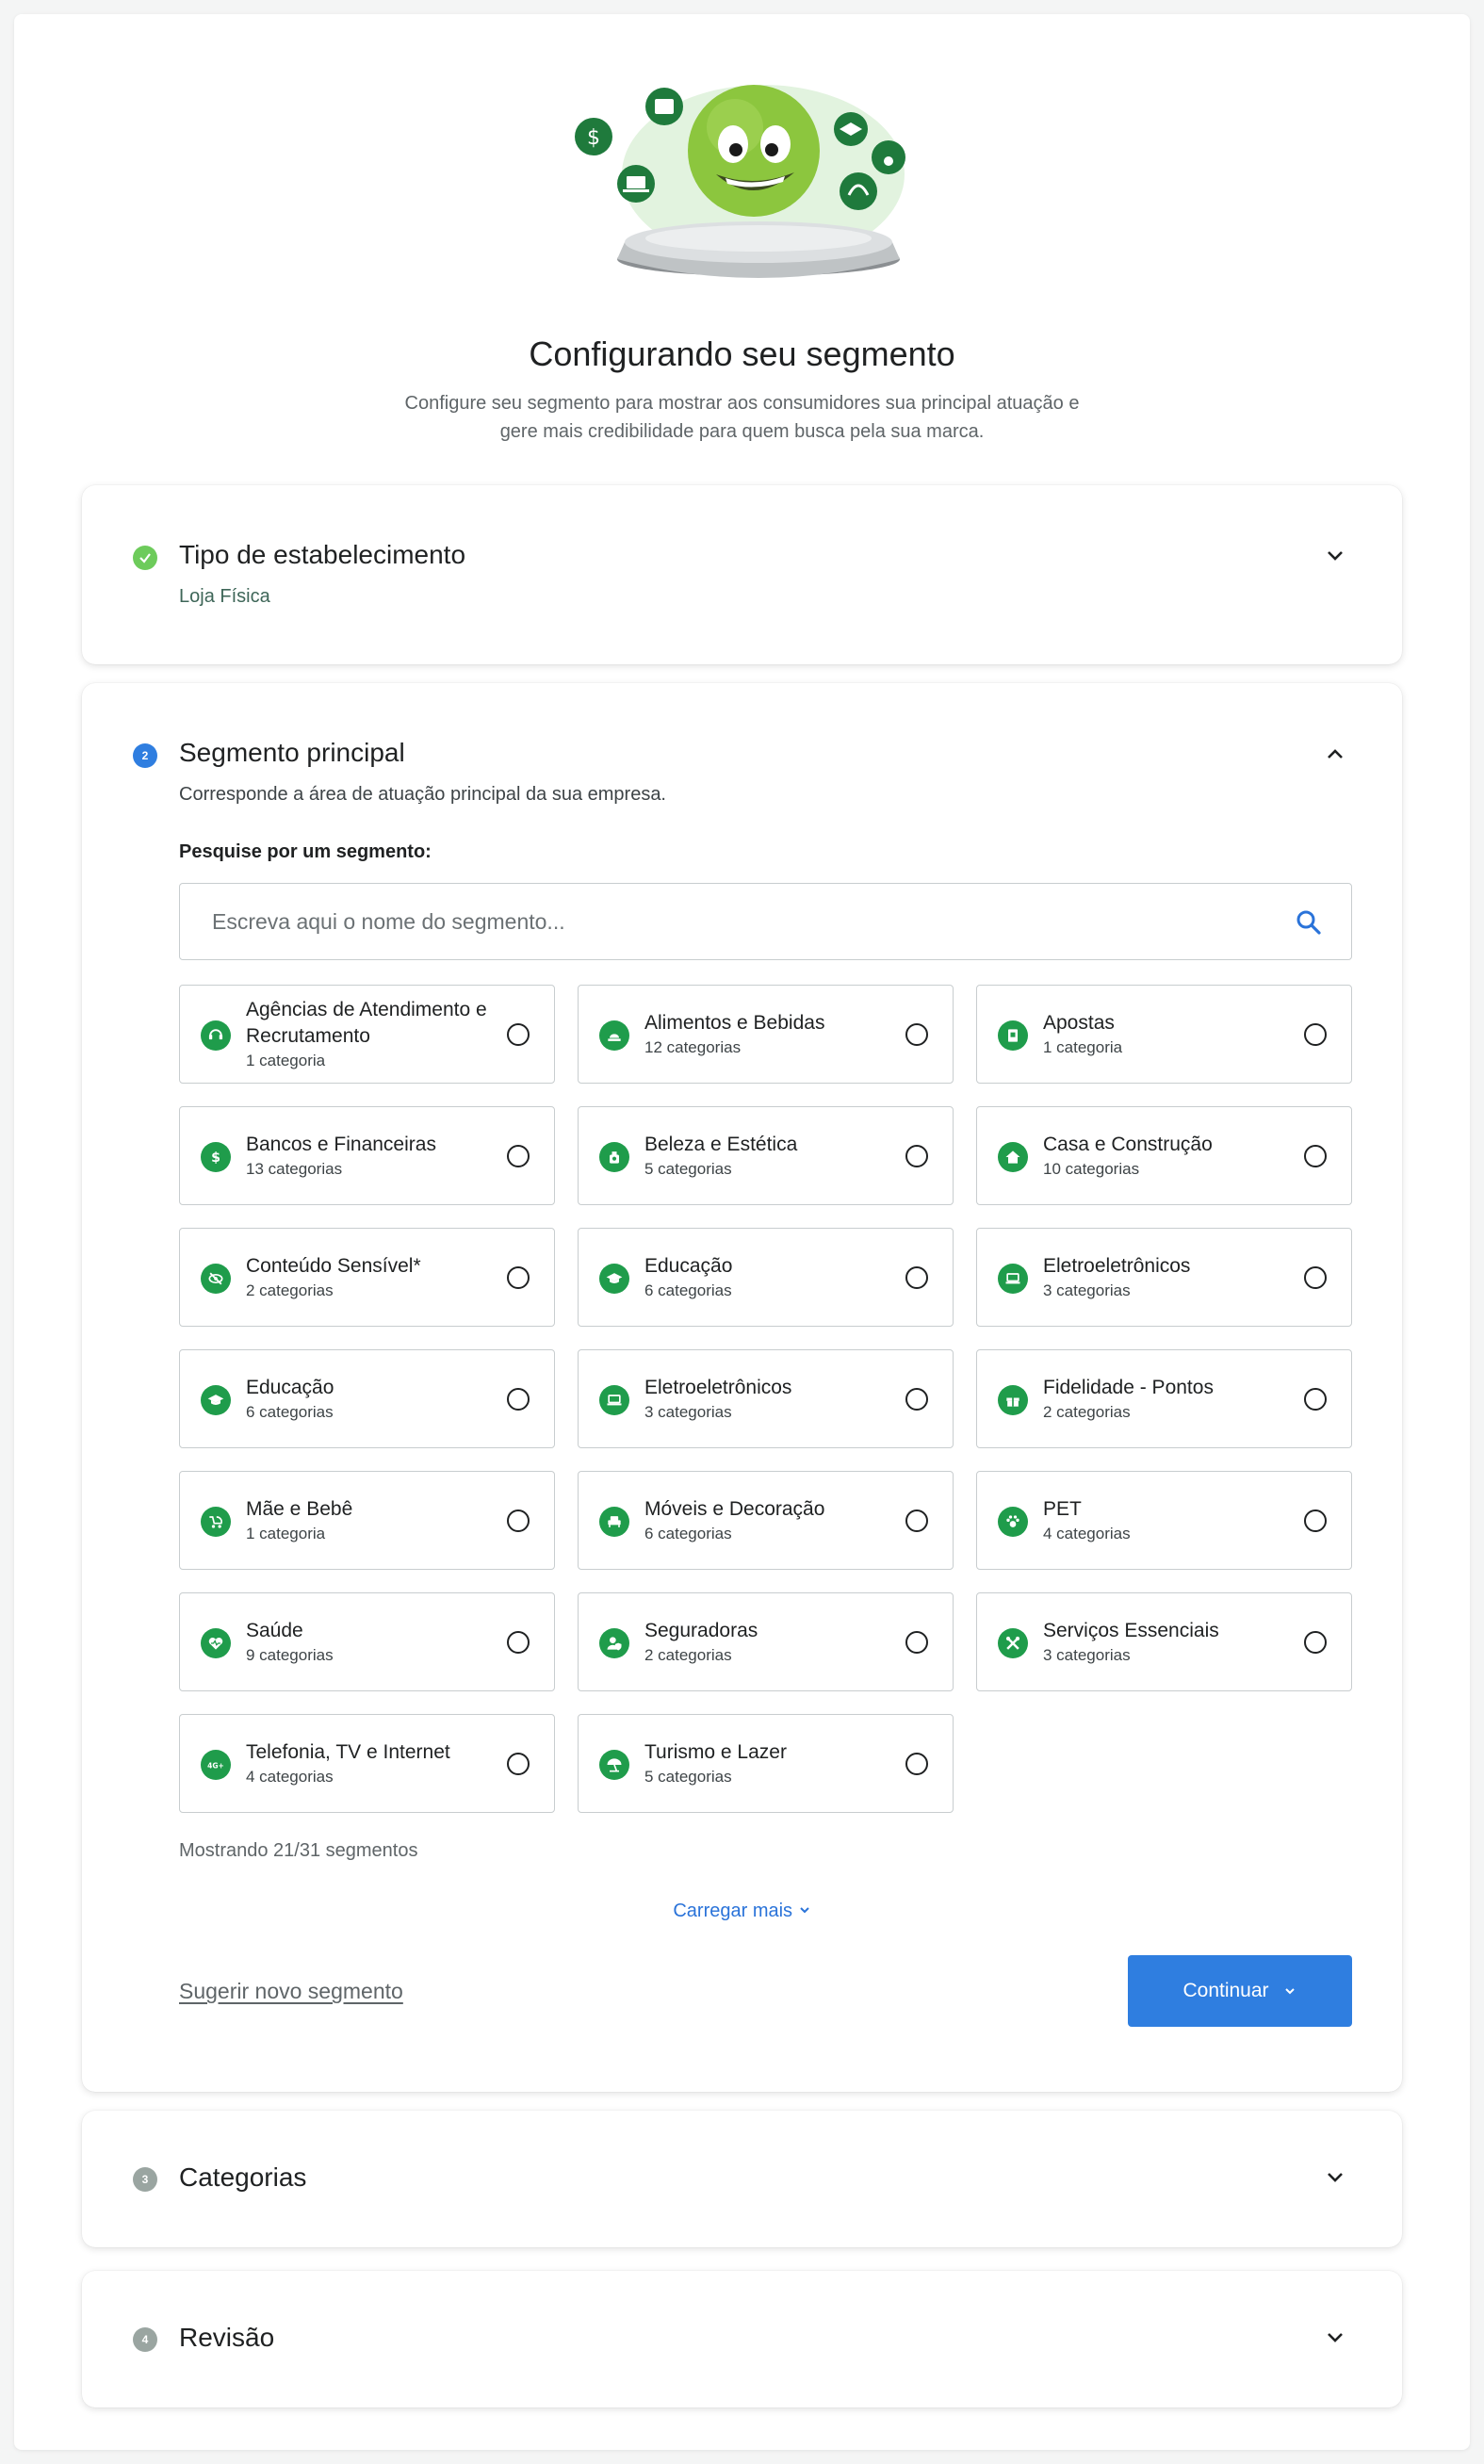  What do you see at coordinates (1131, 1630) in the screenshot?
I see `segment-name: Serviços Essenciais` at bounding box center [1131, 1630].